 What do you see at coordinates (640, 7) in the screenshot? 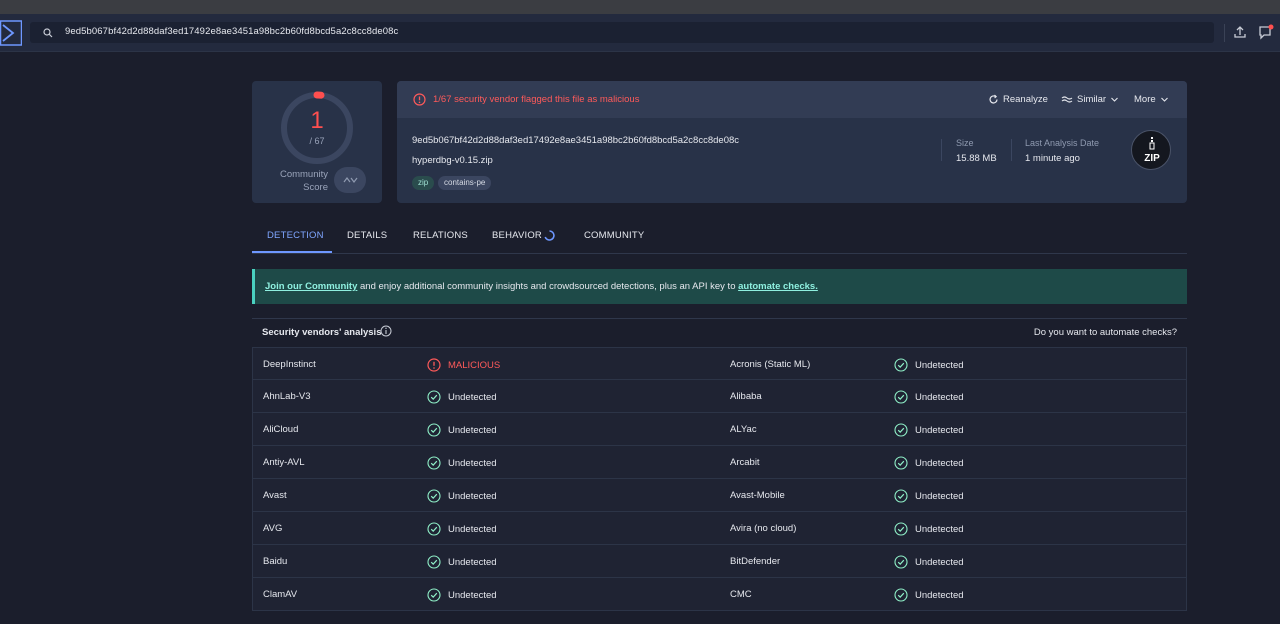
I see `window-top-strip` at bounding box center [640, 7].